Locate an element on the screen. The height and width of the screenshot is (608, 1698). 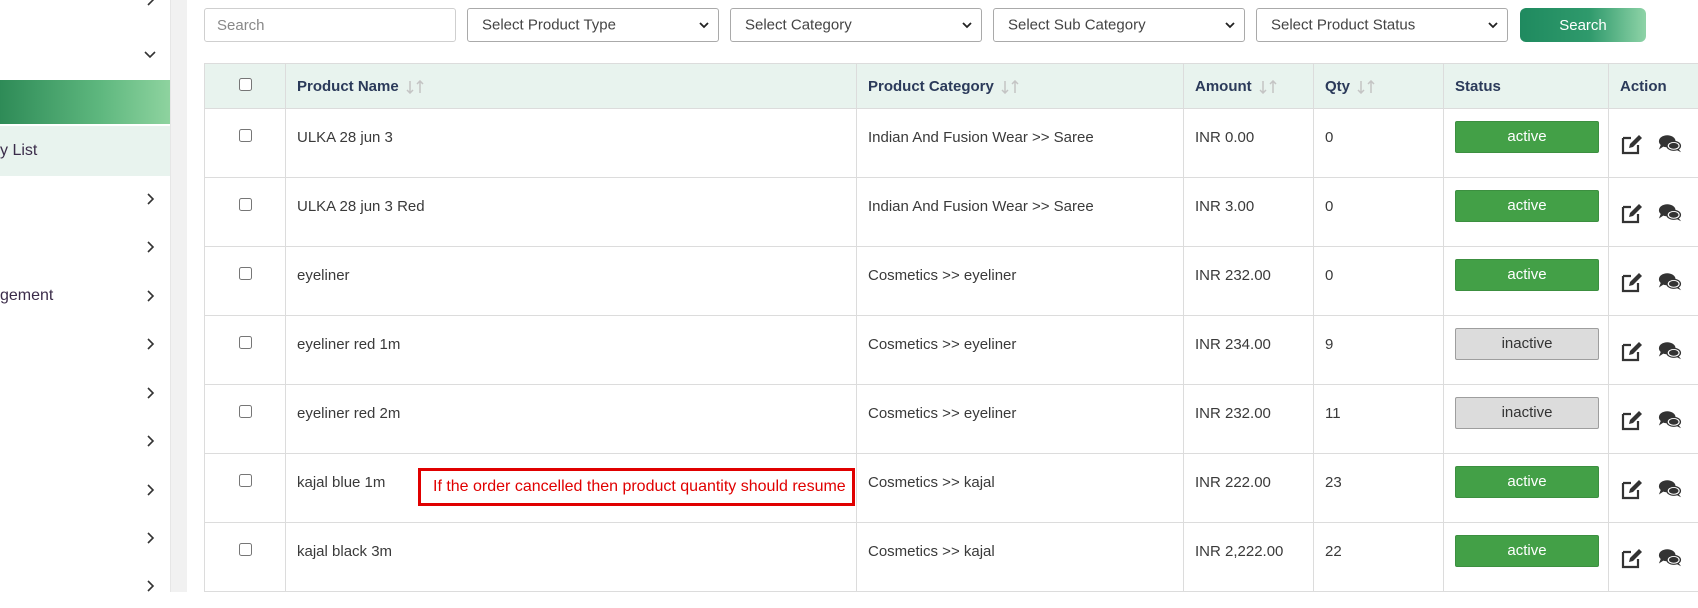
select-all-checkbox is located at coordinates (245, 84).